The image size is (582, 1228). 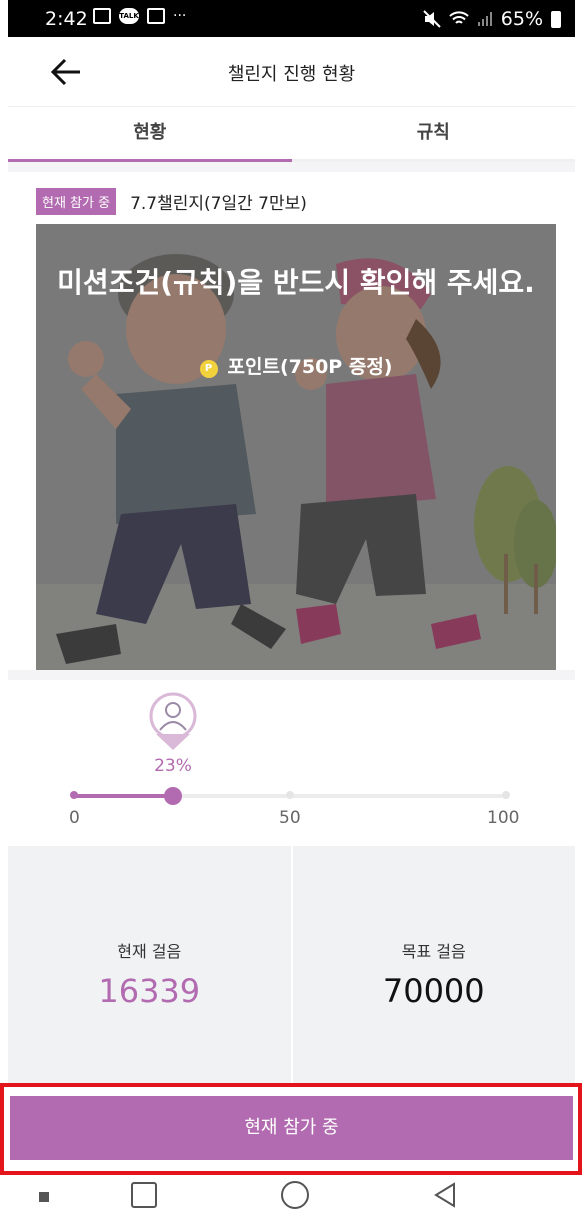 I want to click on wifi-icon, so click(x=459, y=17).